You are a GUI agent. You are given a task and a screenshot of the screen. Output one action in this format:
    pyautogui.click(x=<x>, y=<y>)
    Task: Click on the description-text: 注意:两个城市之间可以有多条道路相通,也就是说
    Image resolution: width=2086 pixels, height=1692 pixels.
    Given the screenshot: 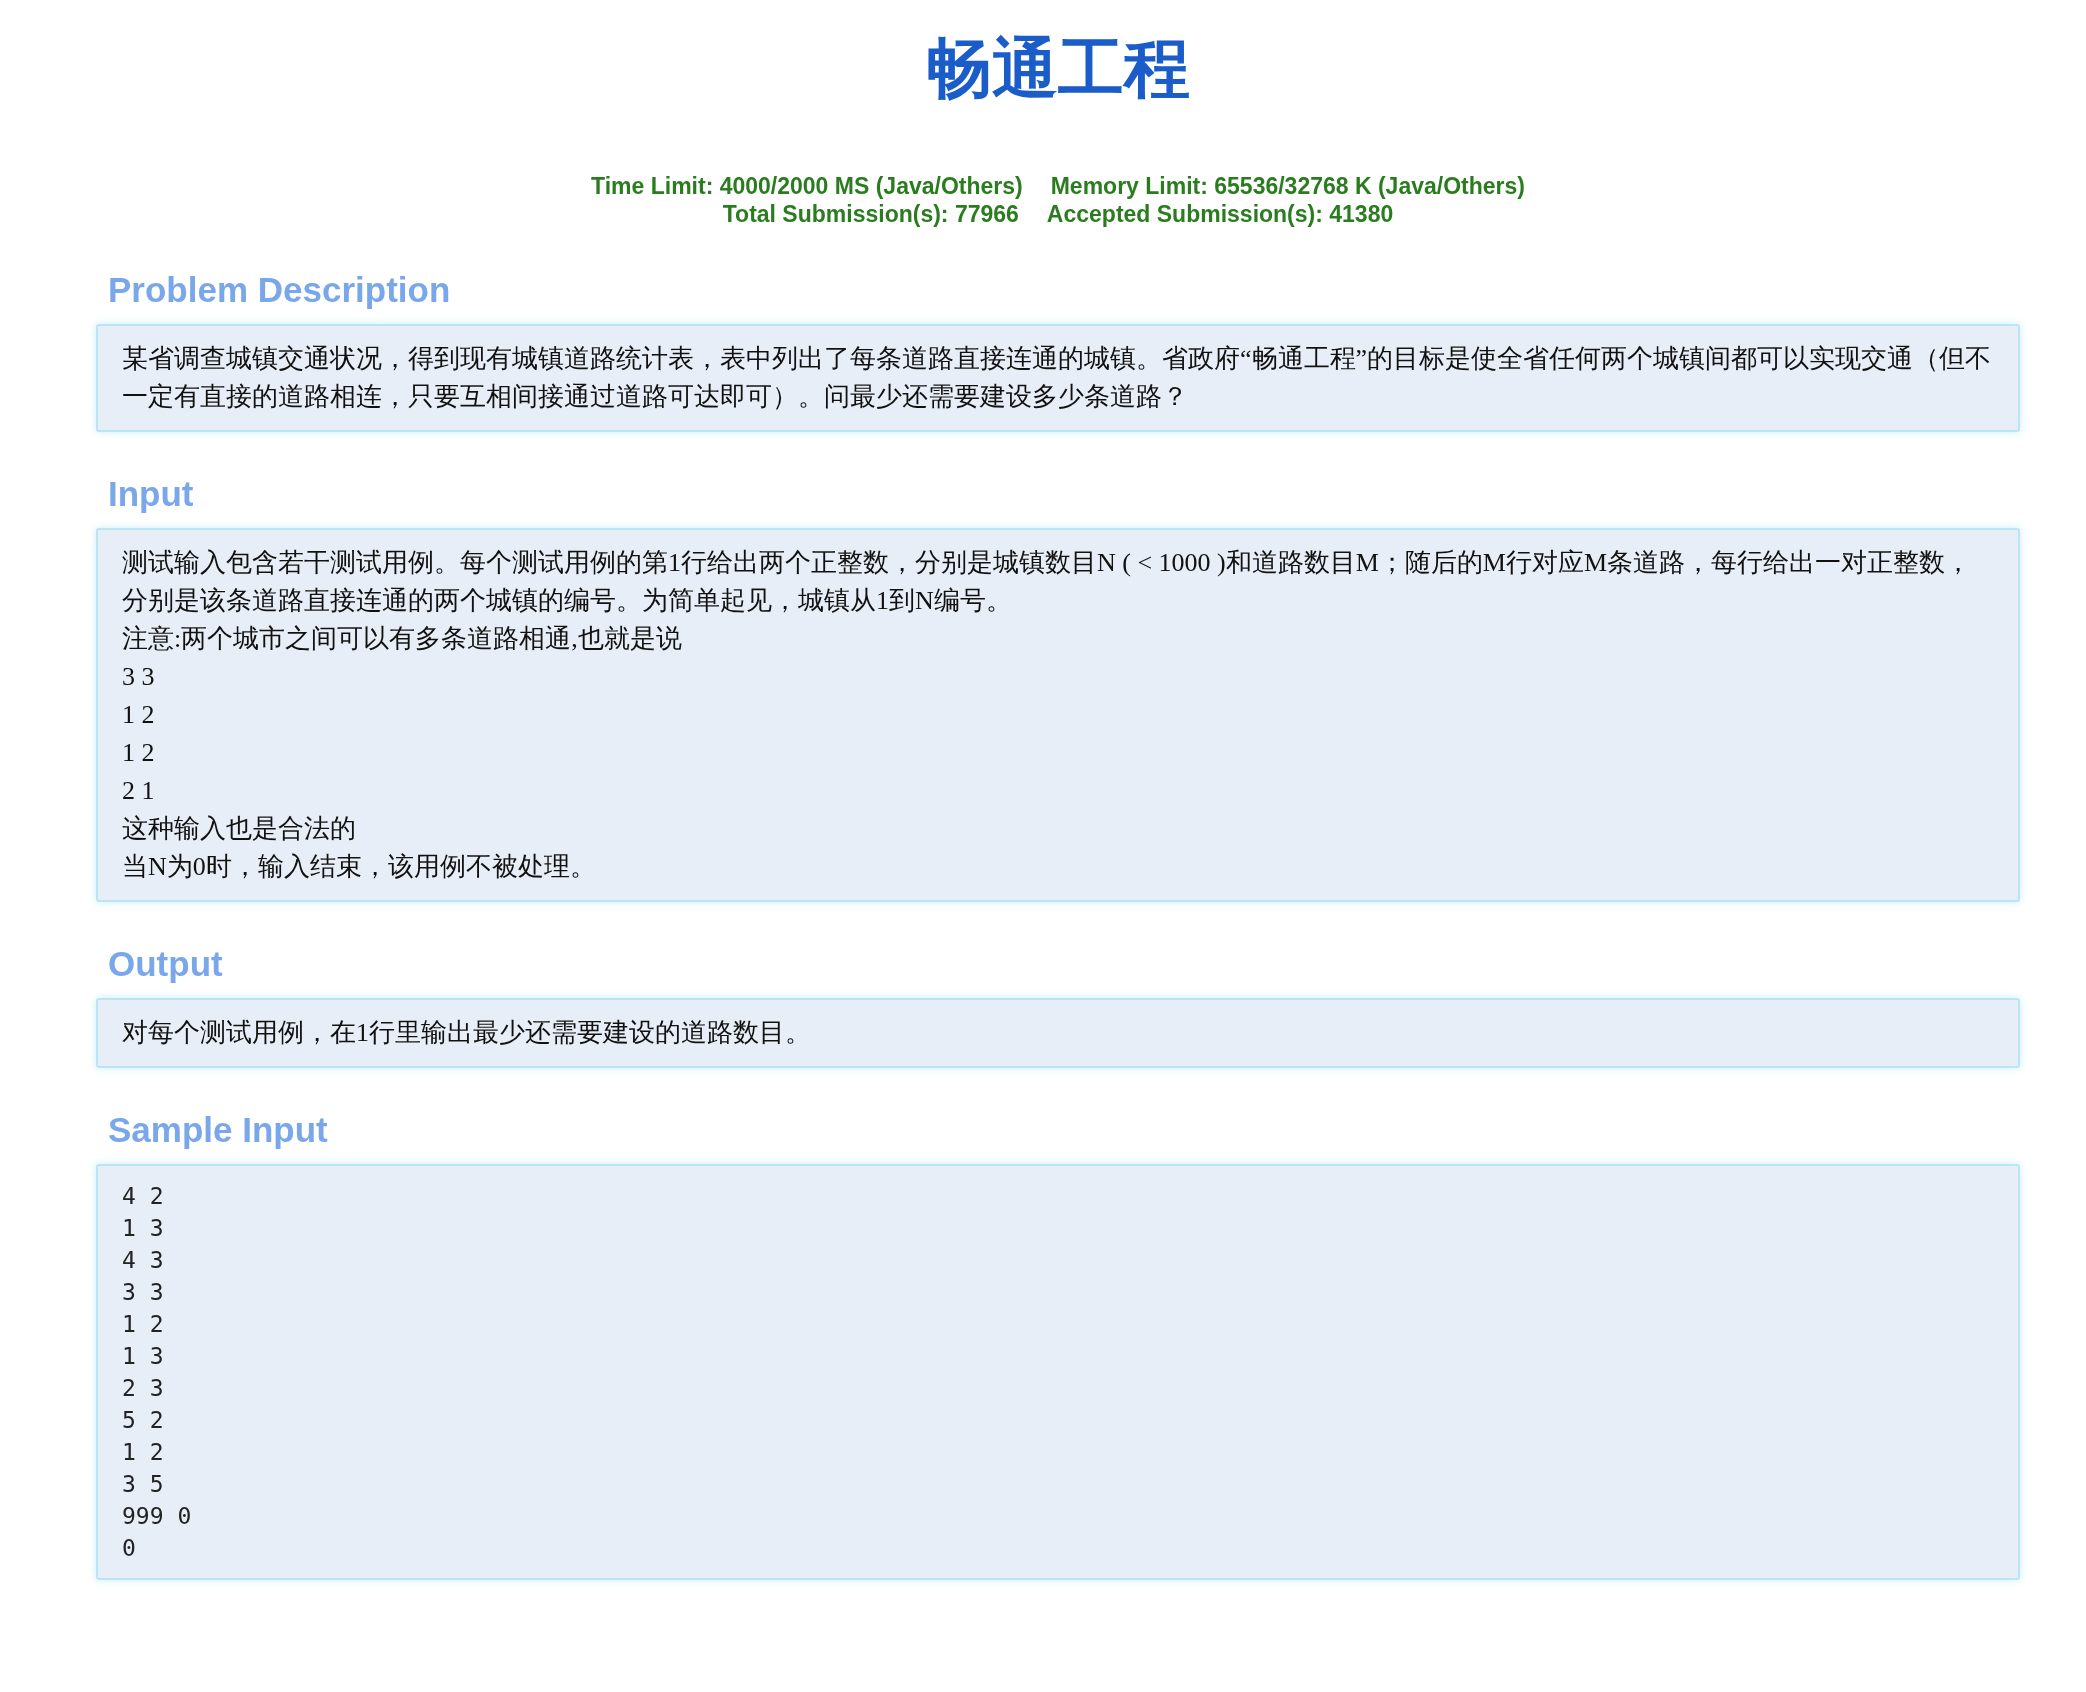 What is the action you would take?
    pyautogui.click(x=402, y=639)
    